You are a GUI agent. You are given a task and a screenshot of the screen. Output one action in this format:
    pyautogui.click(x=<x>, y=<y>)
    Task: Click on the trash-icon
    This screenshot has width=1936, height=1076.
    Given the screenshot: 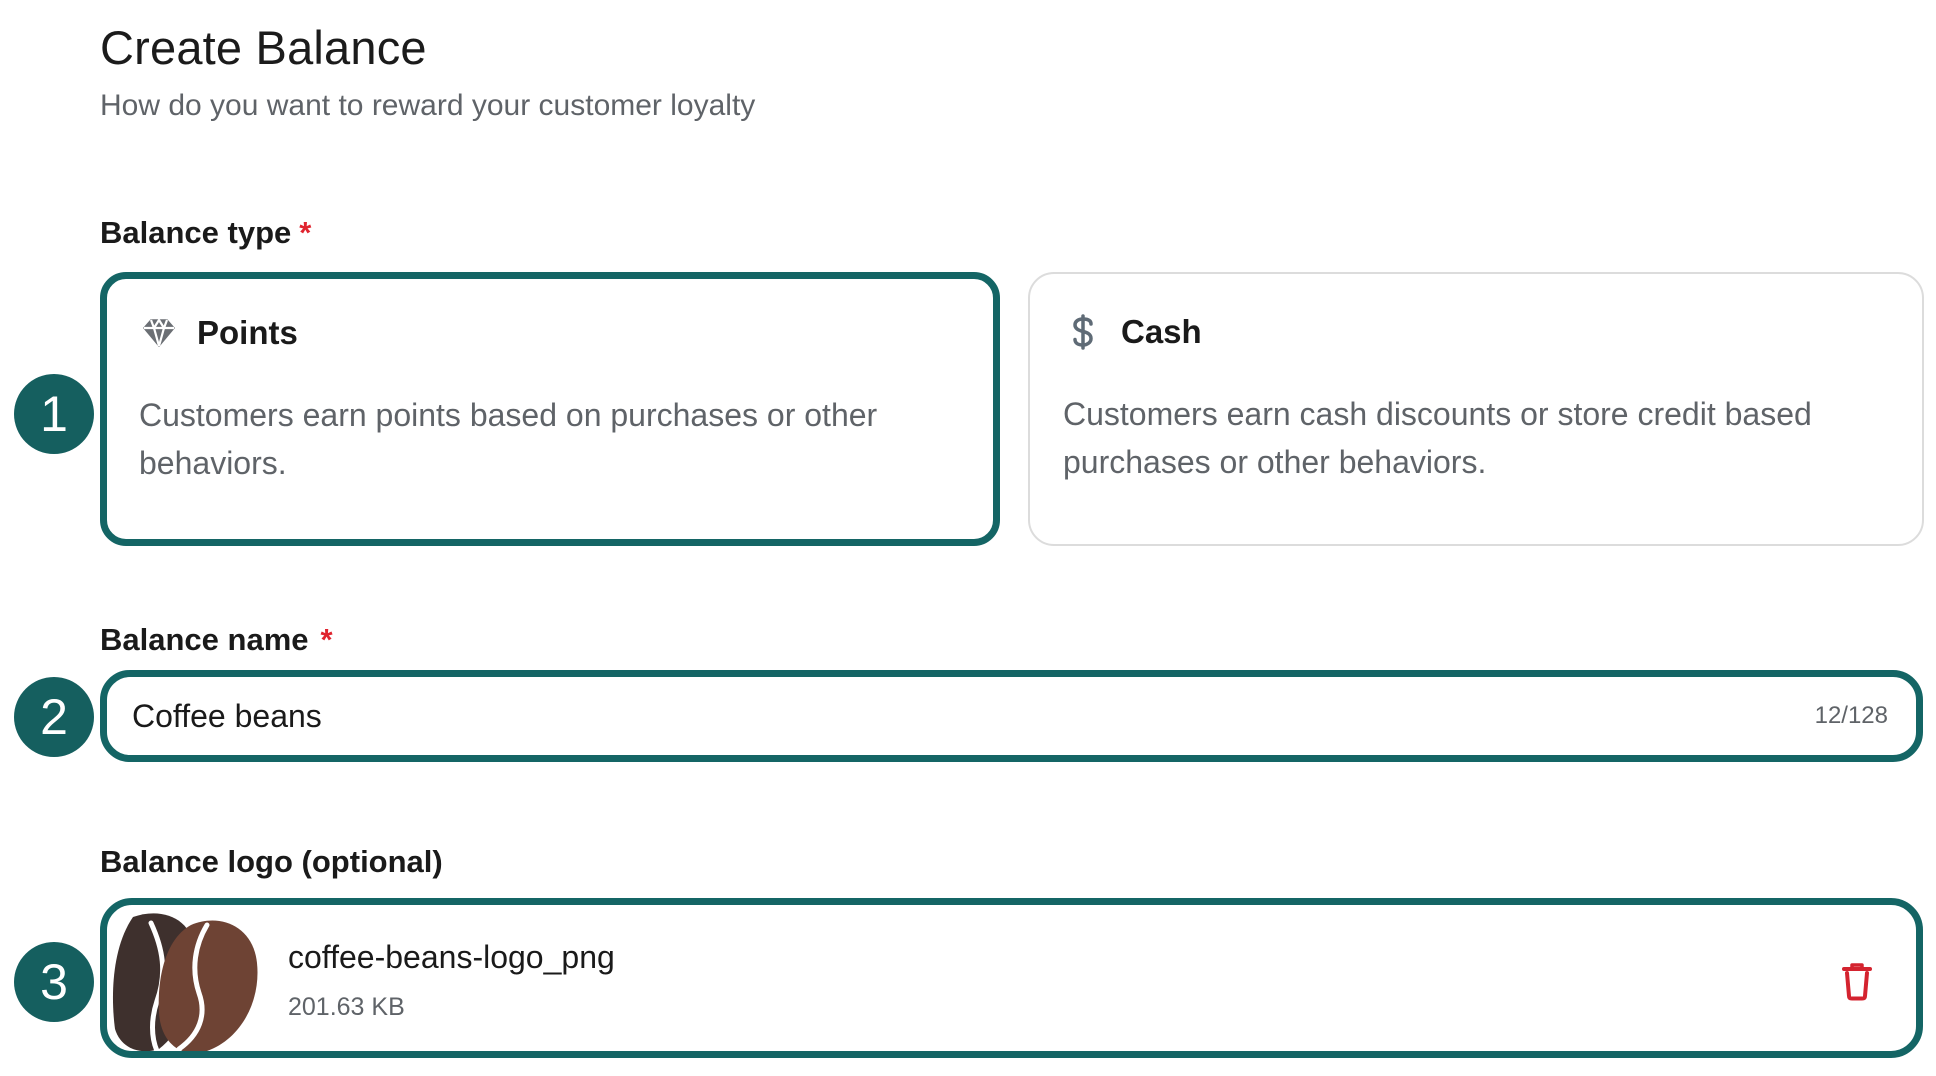 What is the action you would take?
    pyautogui.click(x=1857, y=982)
    